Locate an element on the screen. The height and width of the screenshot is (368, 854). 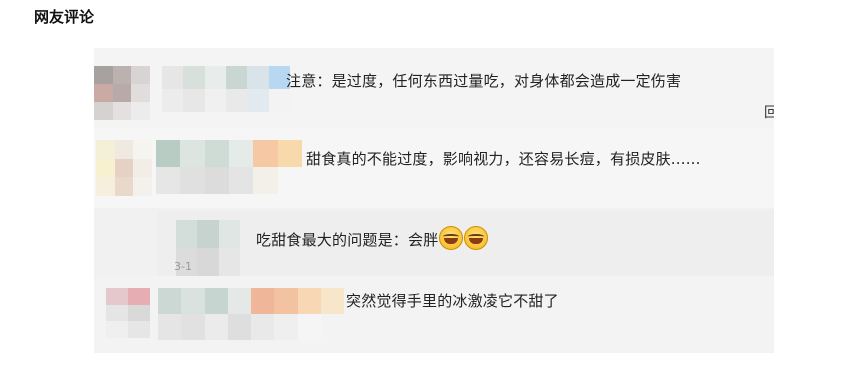
comment-text-body: 吃甜食最大的问题是：会胖 is located at coordinates (347, 240).